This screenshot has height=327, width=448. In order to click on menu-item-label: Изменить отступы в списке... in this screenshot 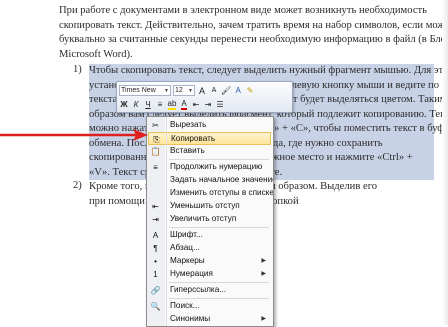, I will do `click(222, 192)`.